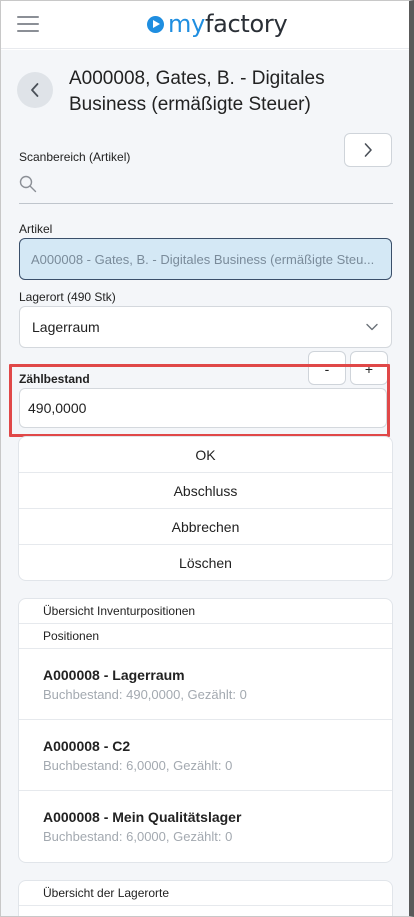  Describe the element at coordinates (145, 694) in the screenshot. I see `position-detail: Buchbestand: 490,0000, Gezählt: 0` at that location.